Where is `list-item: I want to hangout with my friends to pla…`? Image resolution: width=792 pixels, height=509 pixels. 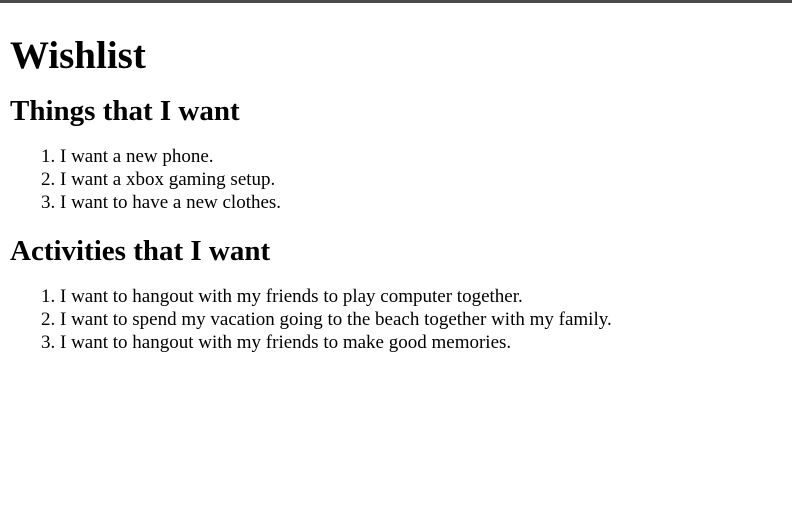
list-item: I want to hangout with my friends to pla… is located at coordinates (421, 296).